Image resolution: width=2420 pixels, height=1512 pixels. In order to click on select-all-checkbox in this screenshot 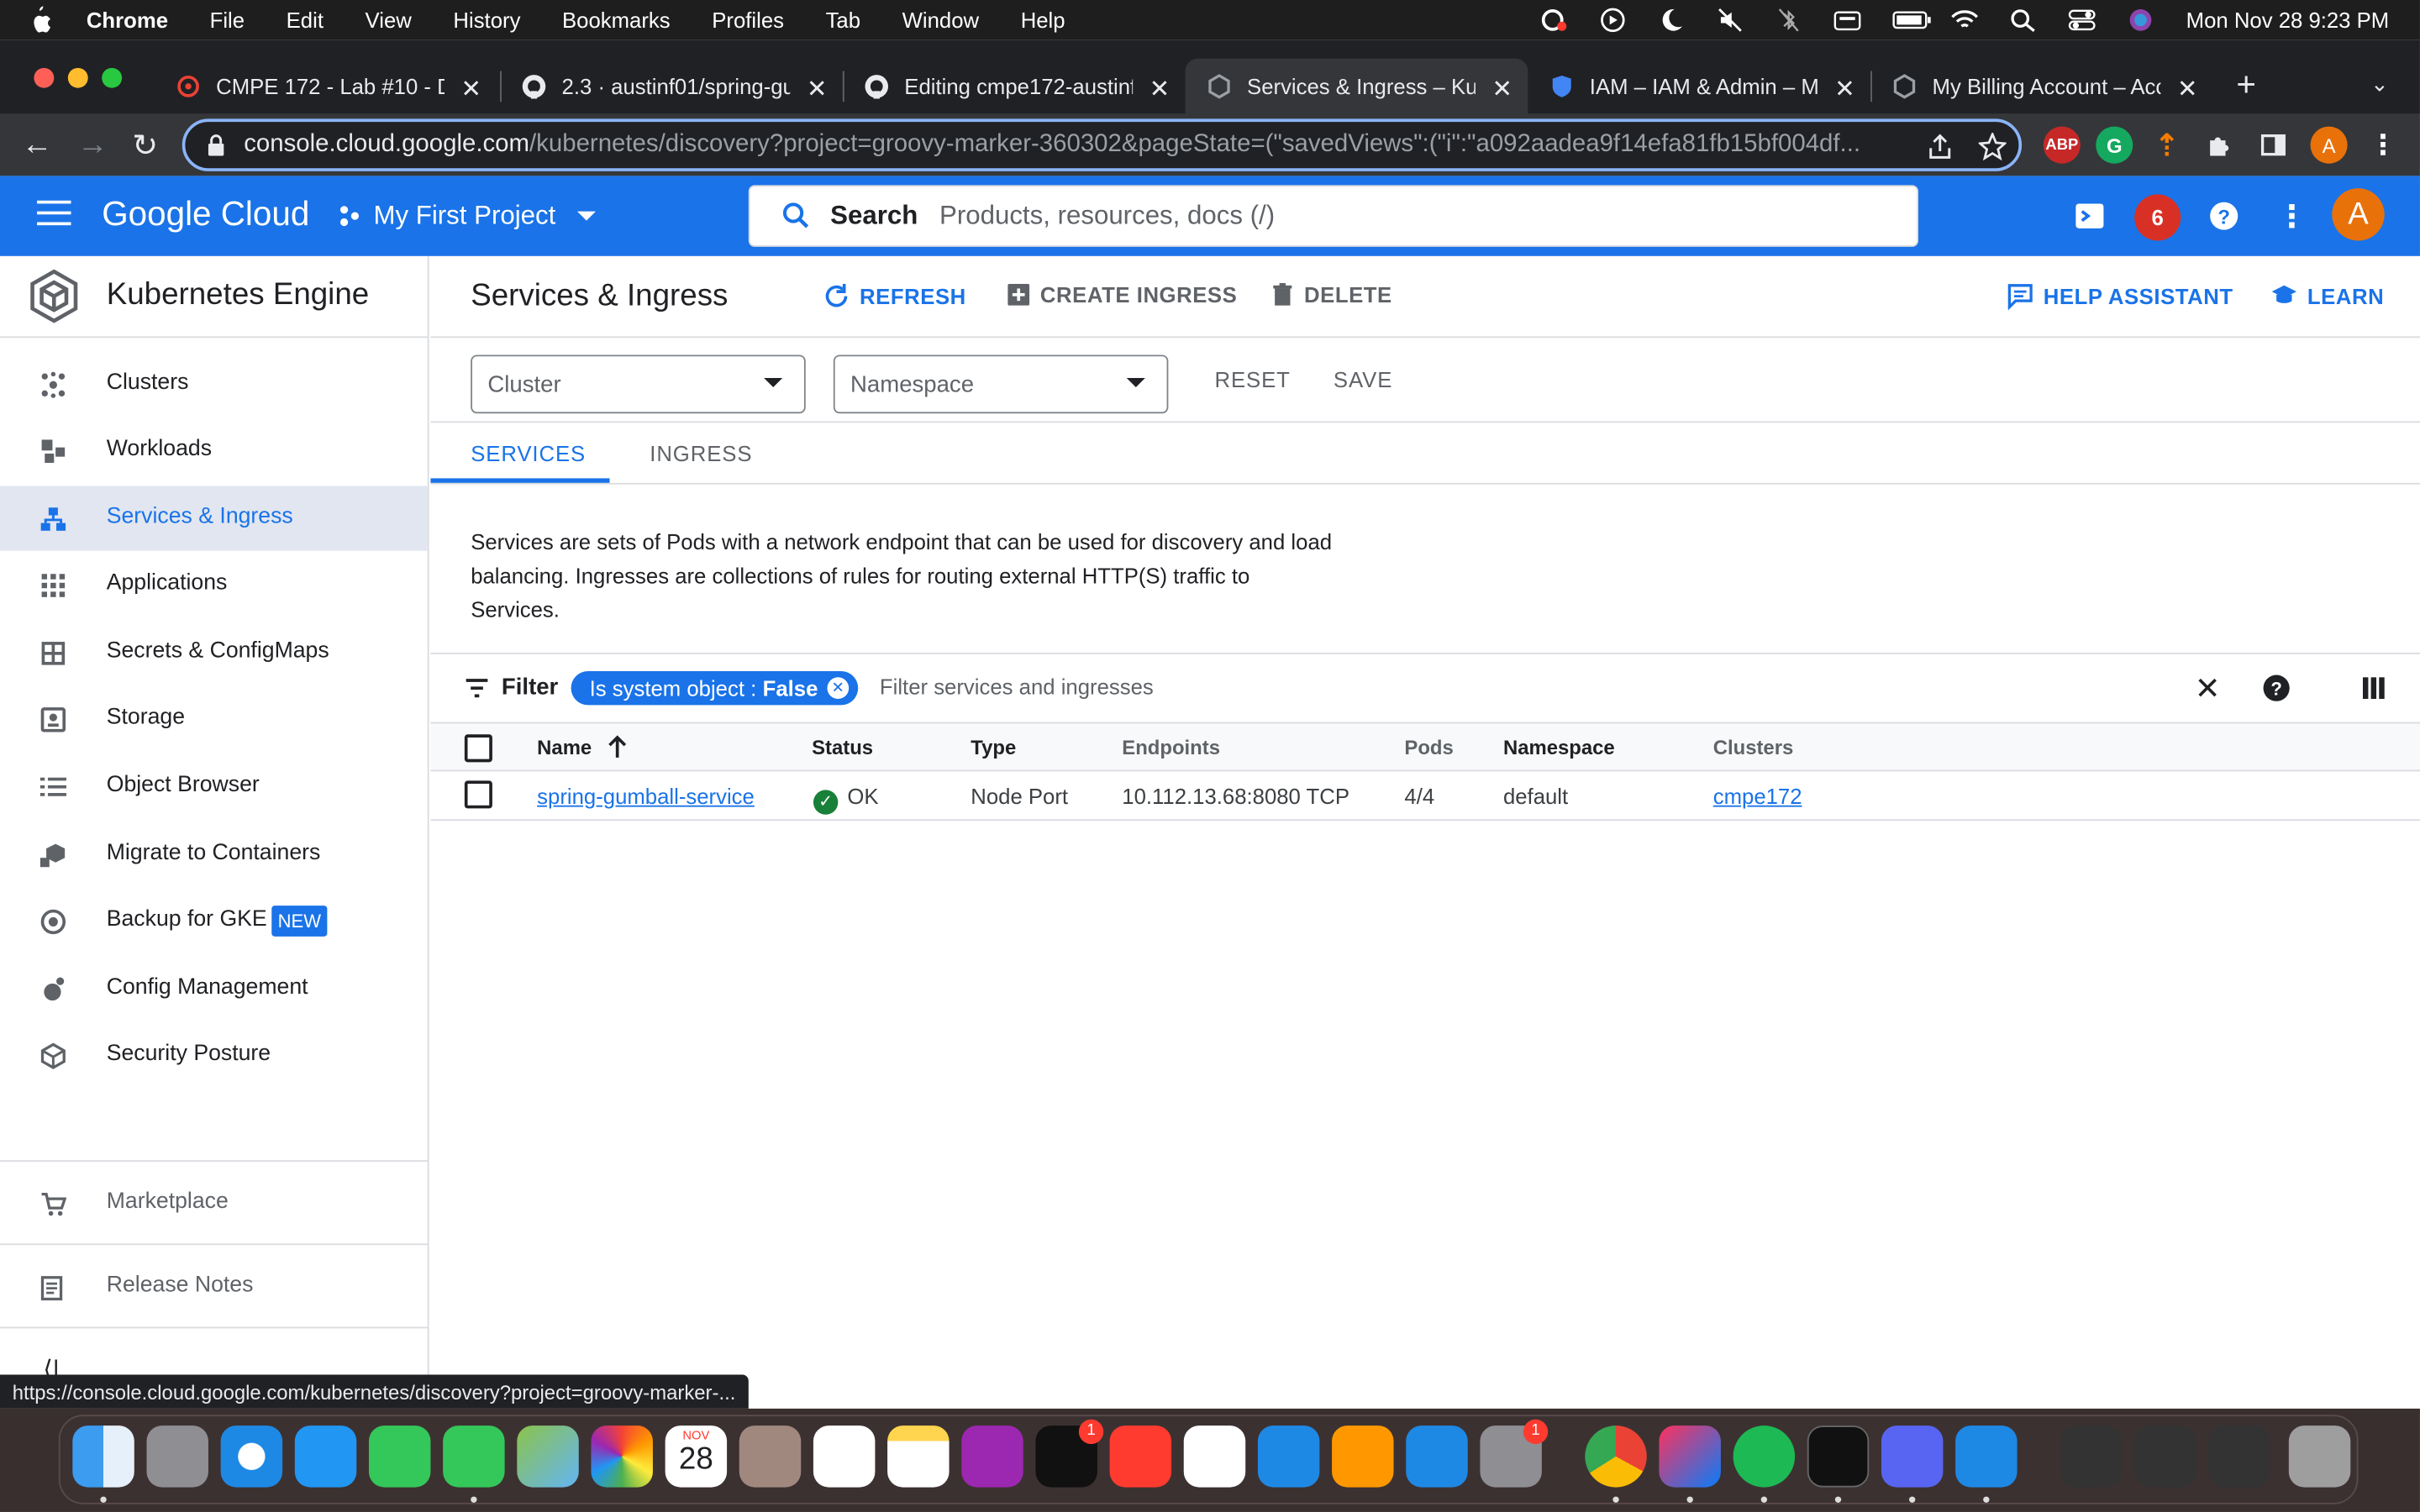, I will do `click(478, 748)`.